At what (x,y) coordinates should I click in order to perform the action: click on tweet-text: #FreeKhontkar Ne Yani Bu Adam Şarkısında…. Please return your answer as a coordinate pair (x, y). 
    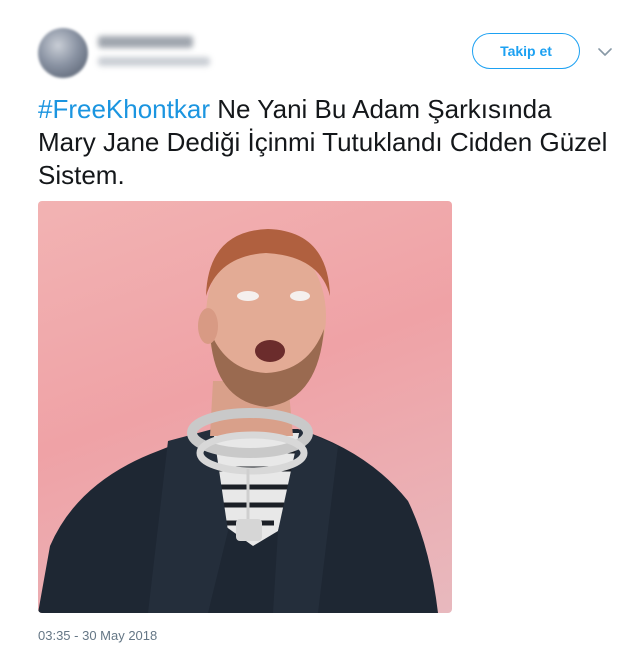
    Looking at the image, I should click on (323, 142).